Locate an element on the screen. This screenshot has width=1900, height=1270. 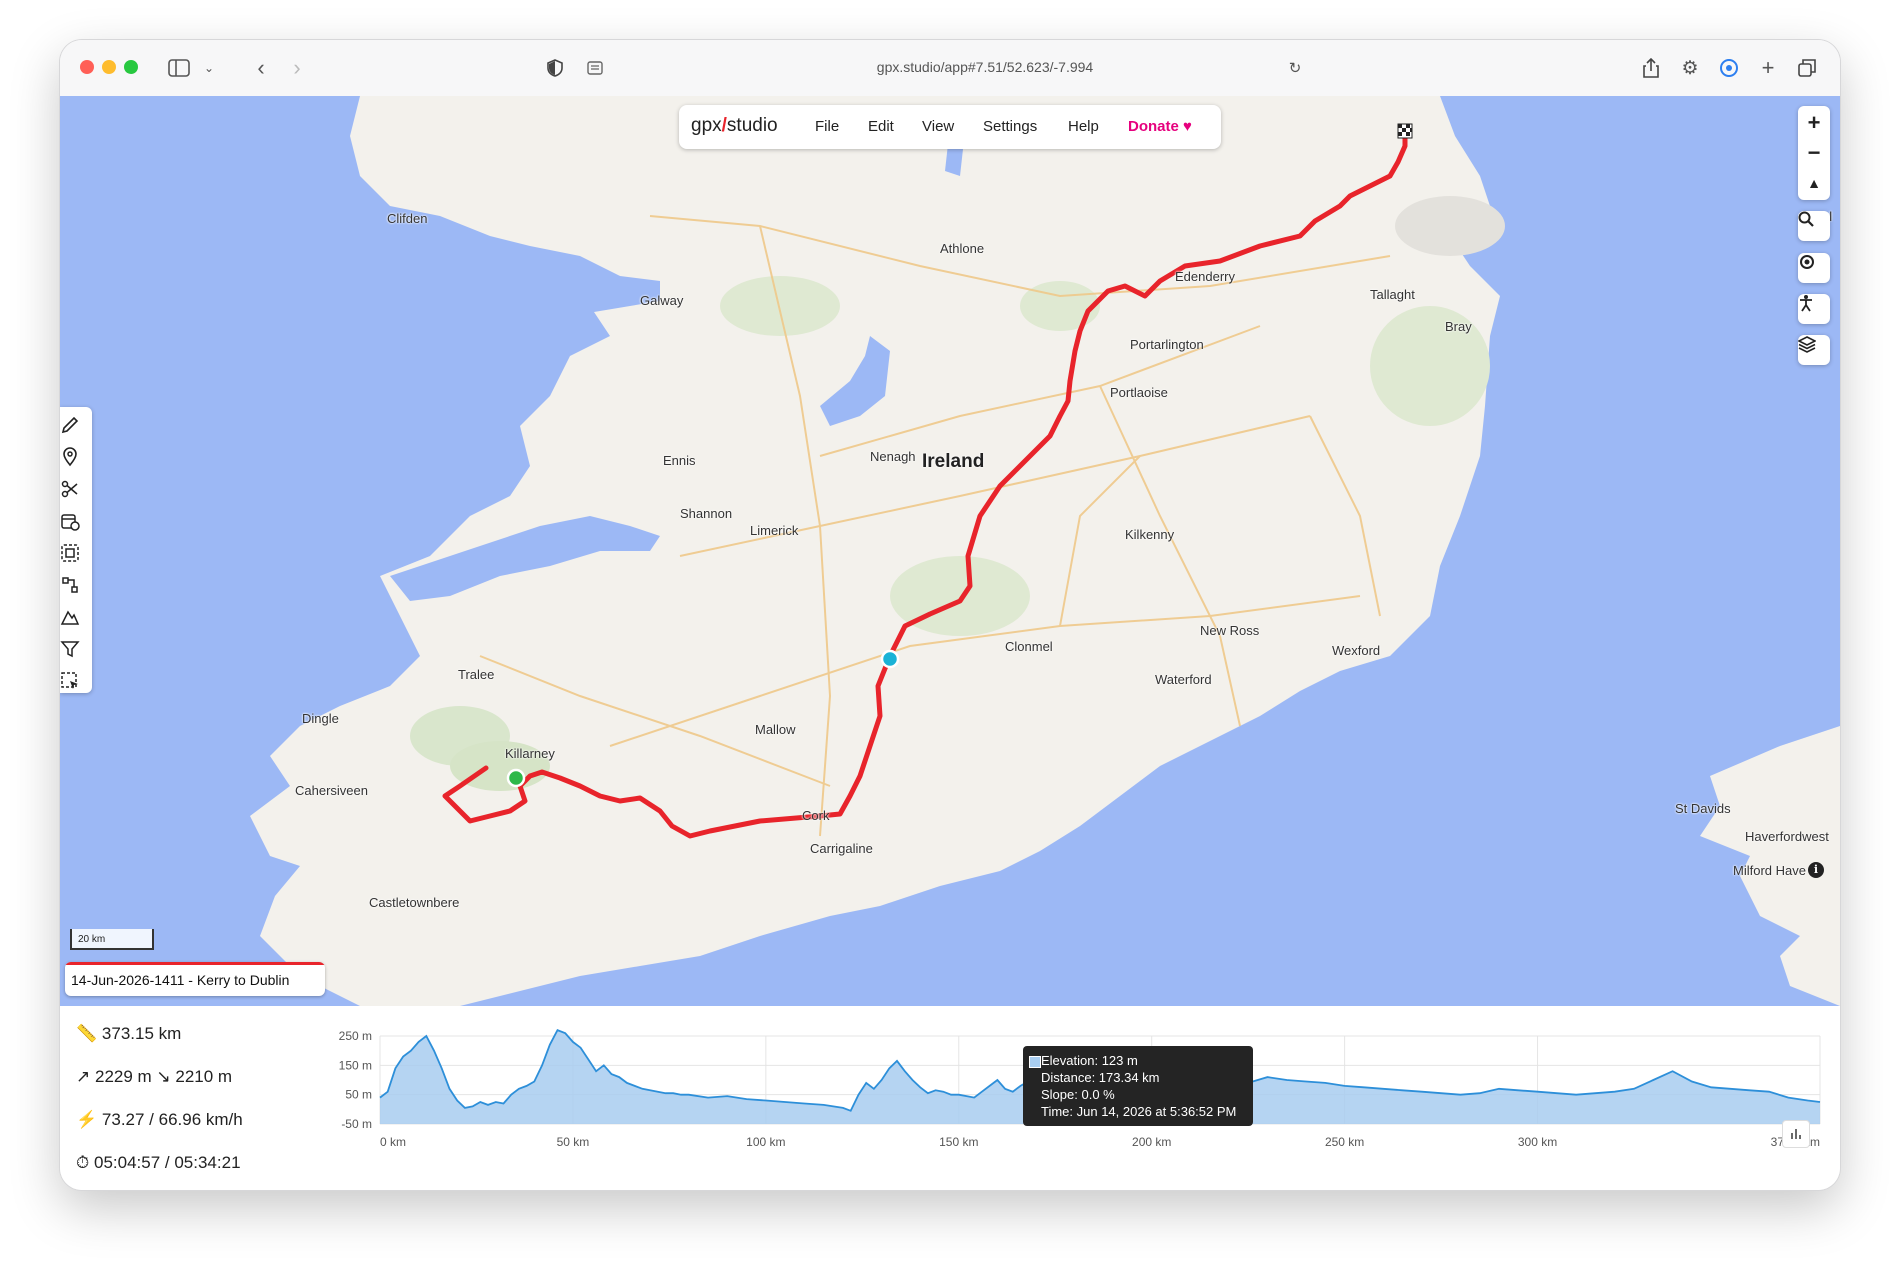
extension-icon is located at coordinates (1729, 68).